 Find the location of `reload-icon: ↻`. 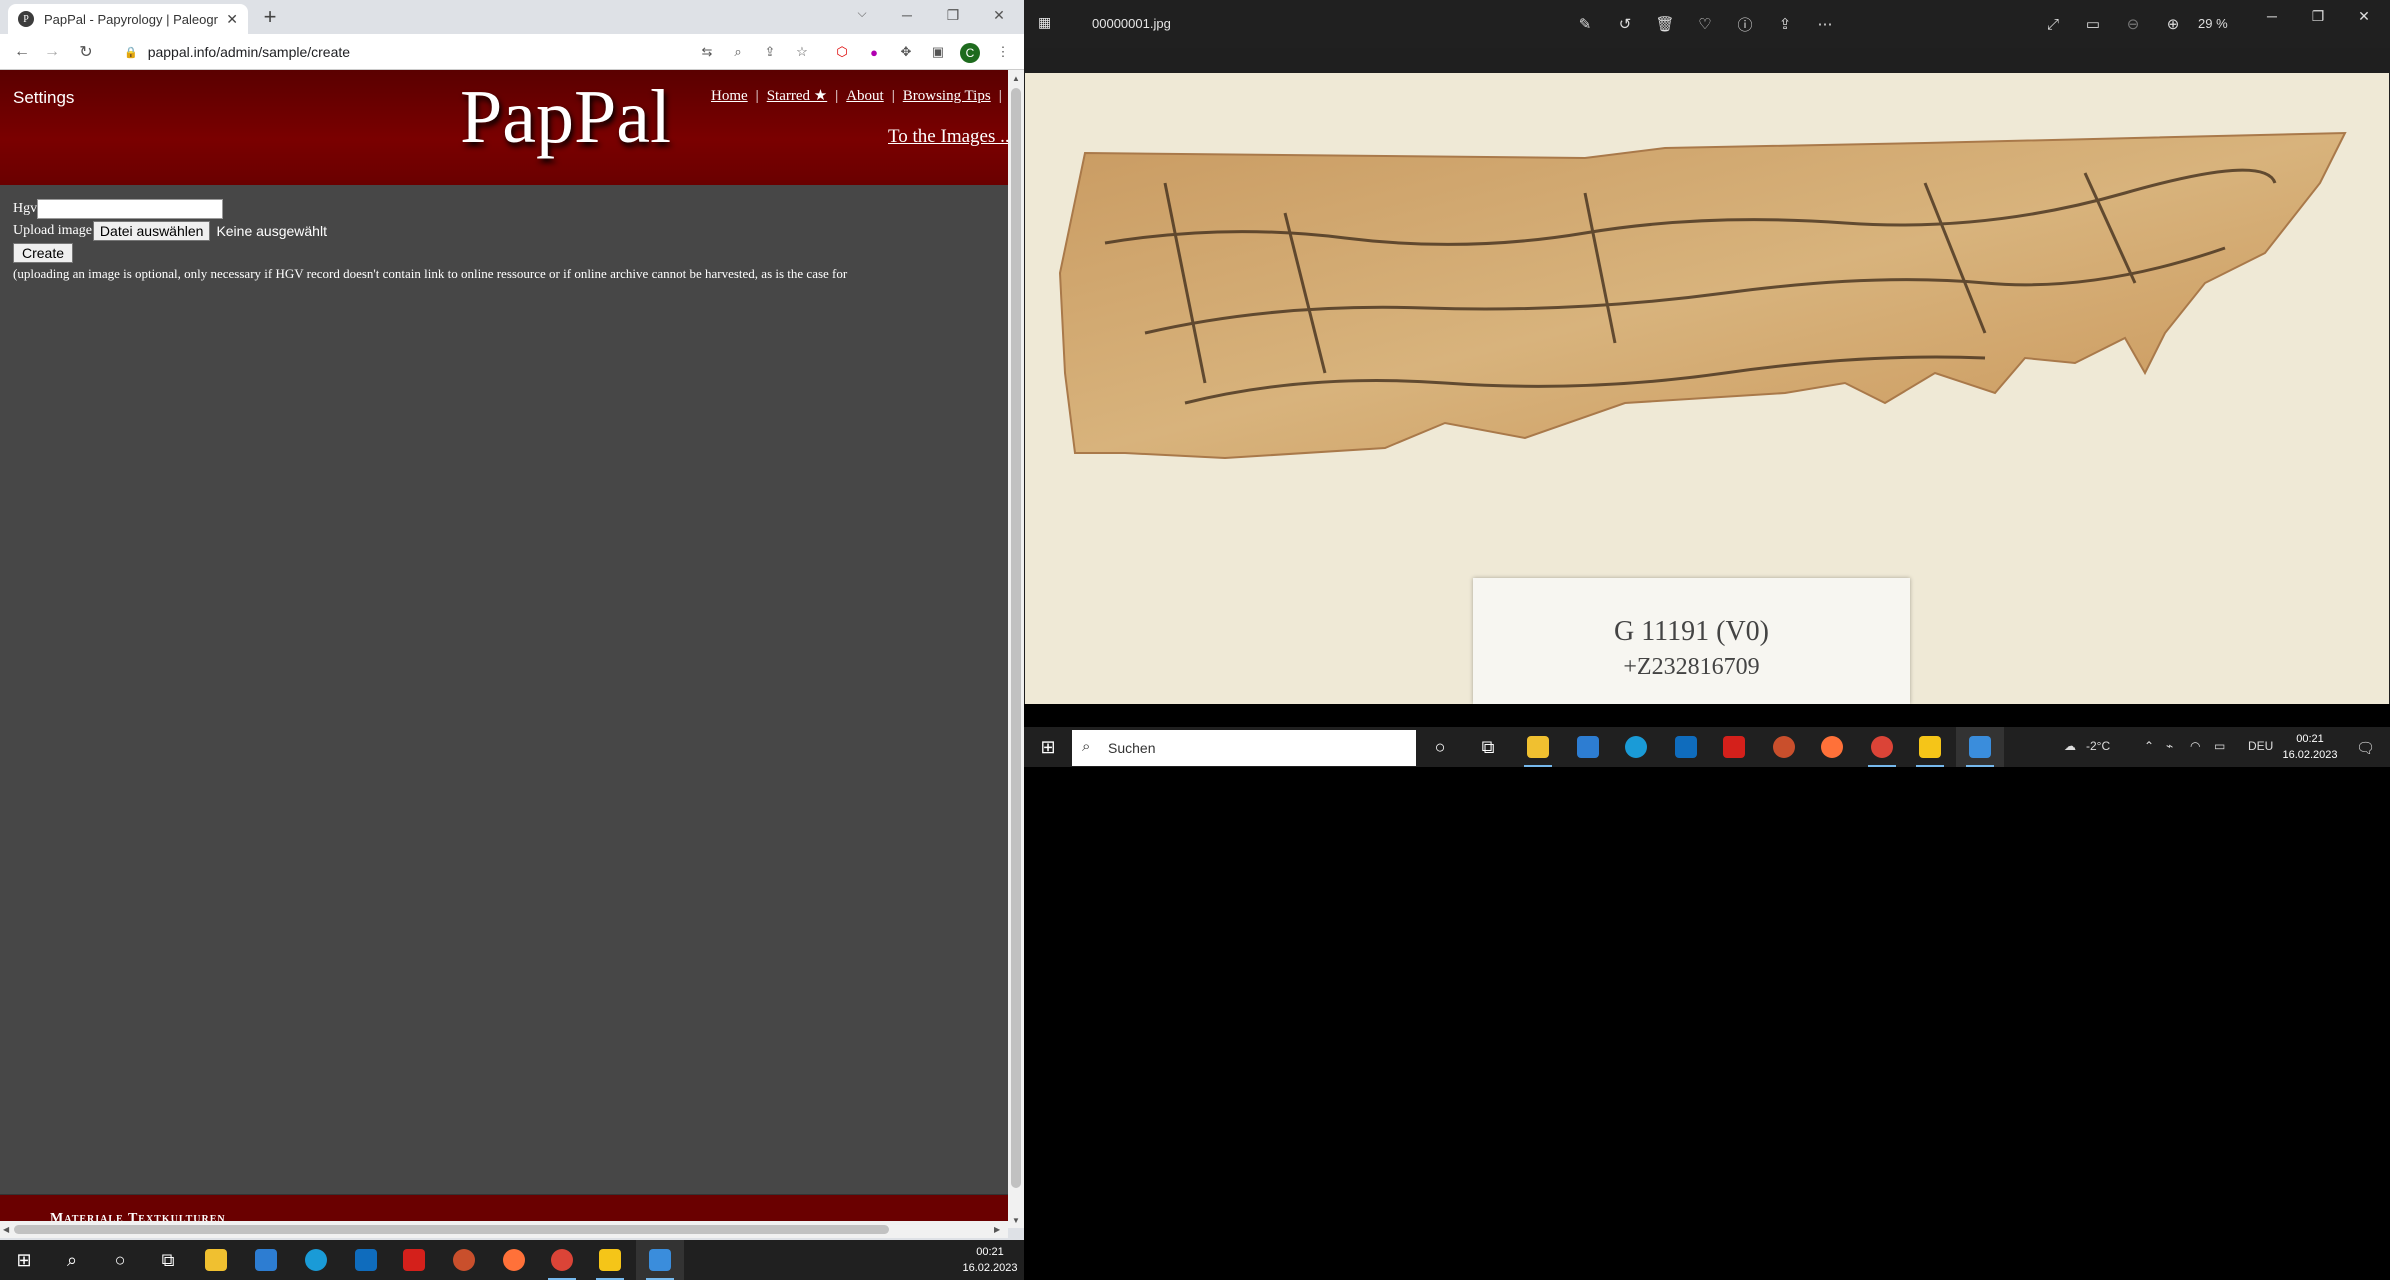

reload-icon: ↻ is located at coordinates (86, 52).